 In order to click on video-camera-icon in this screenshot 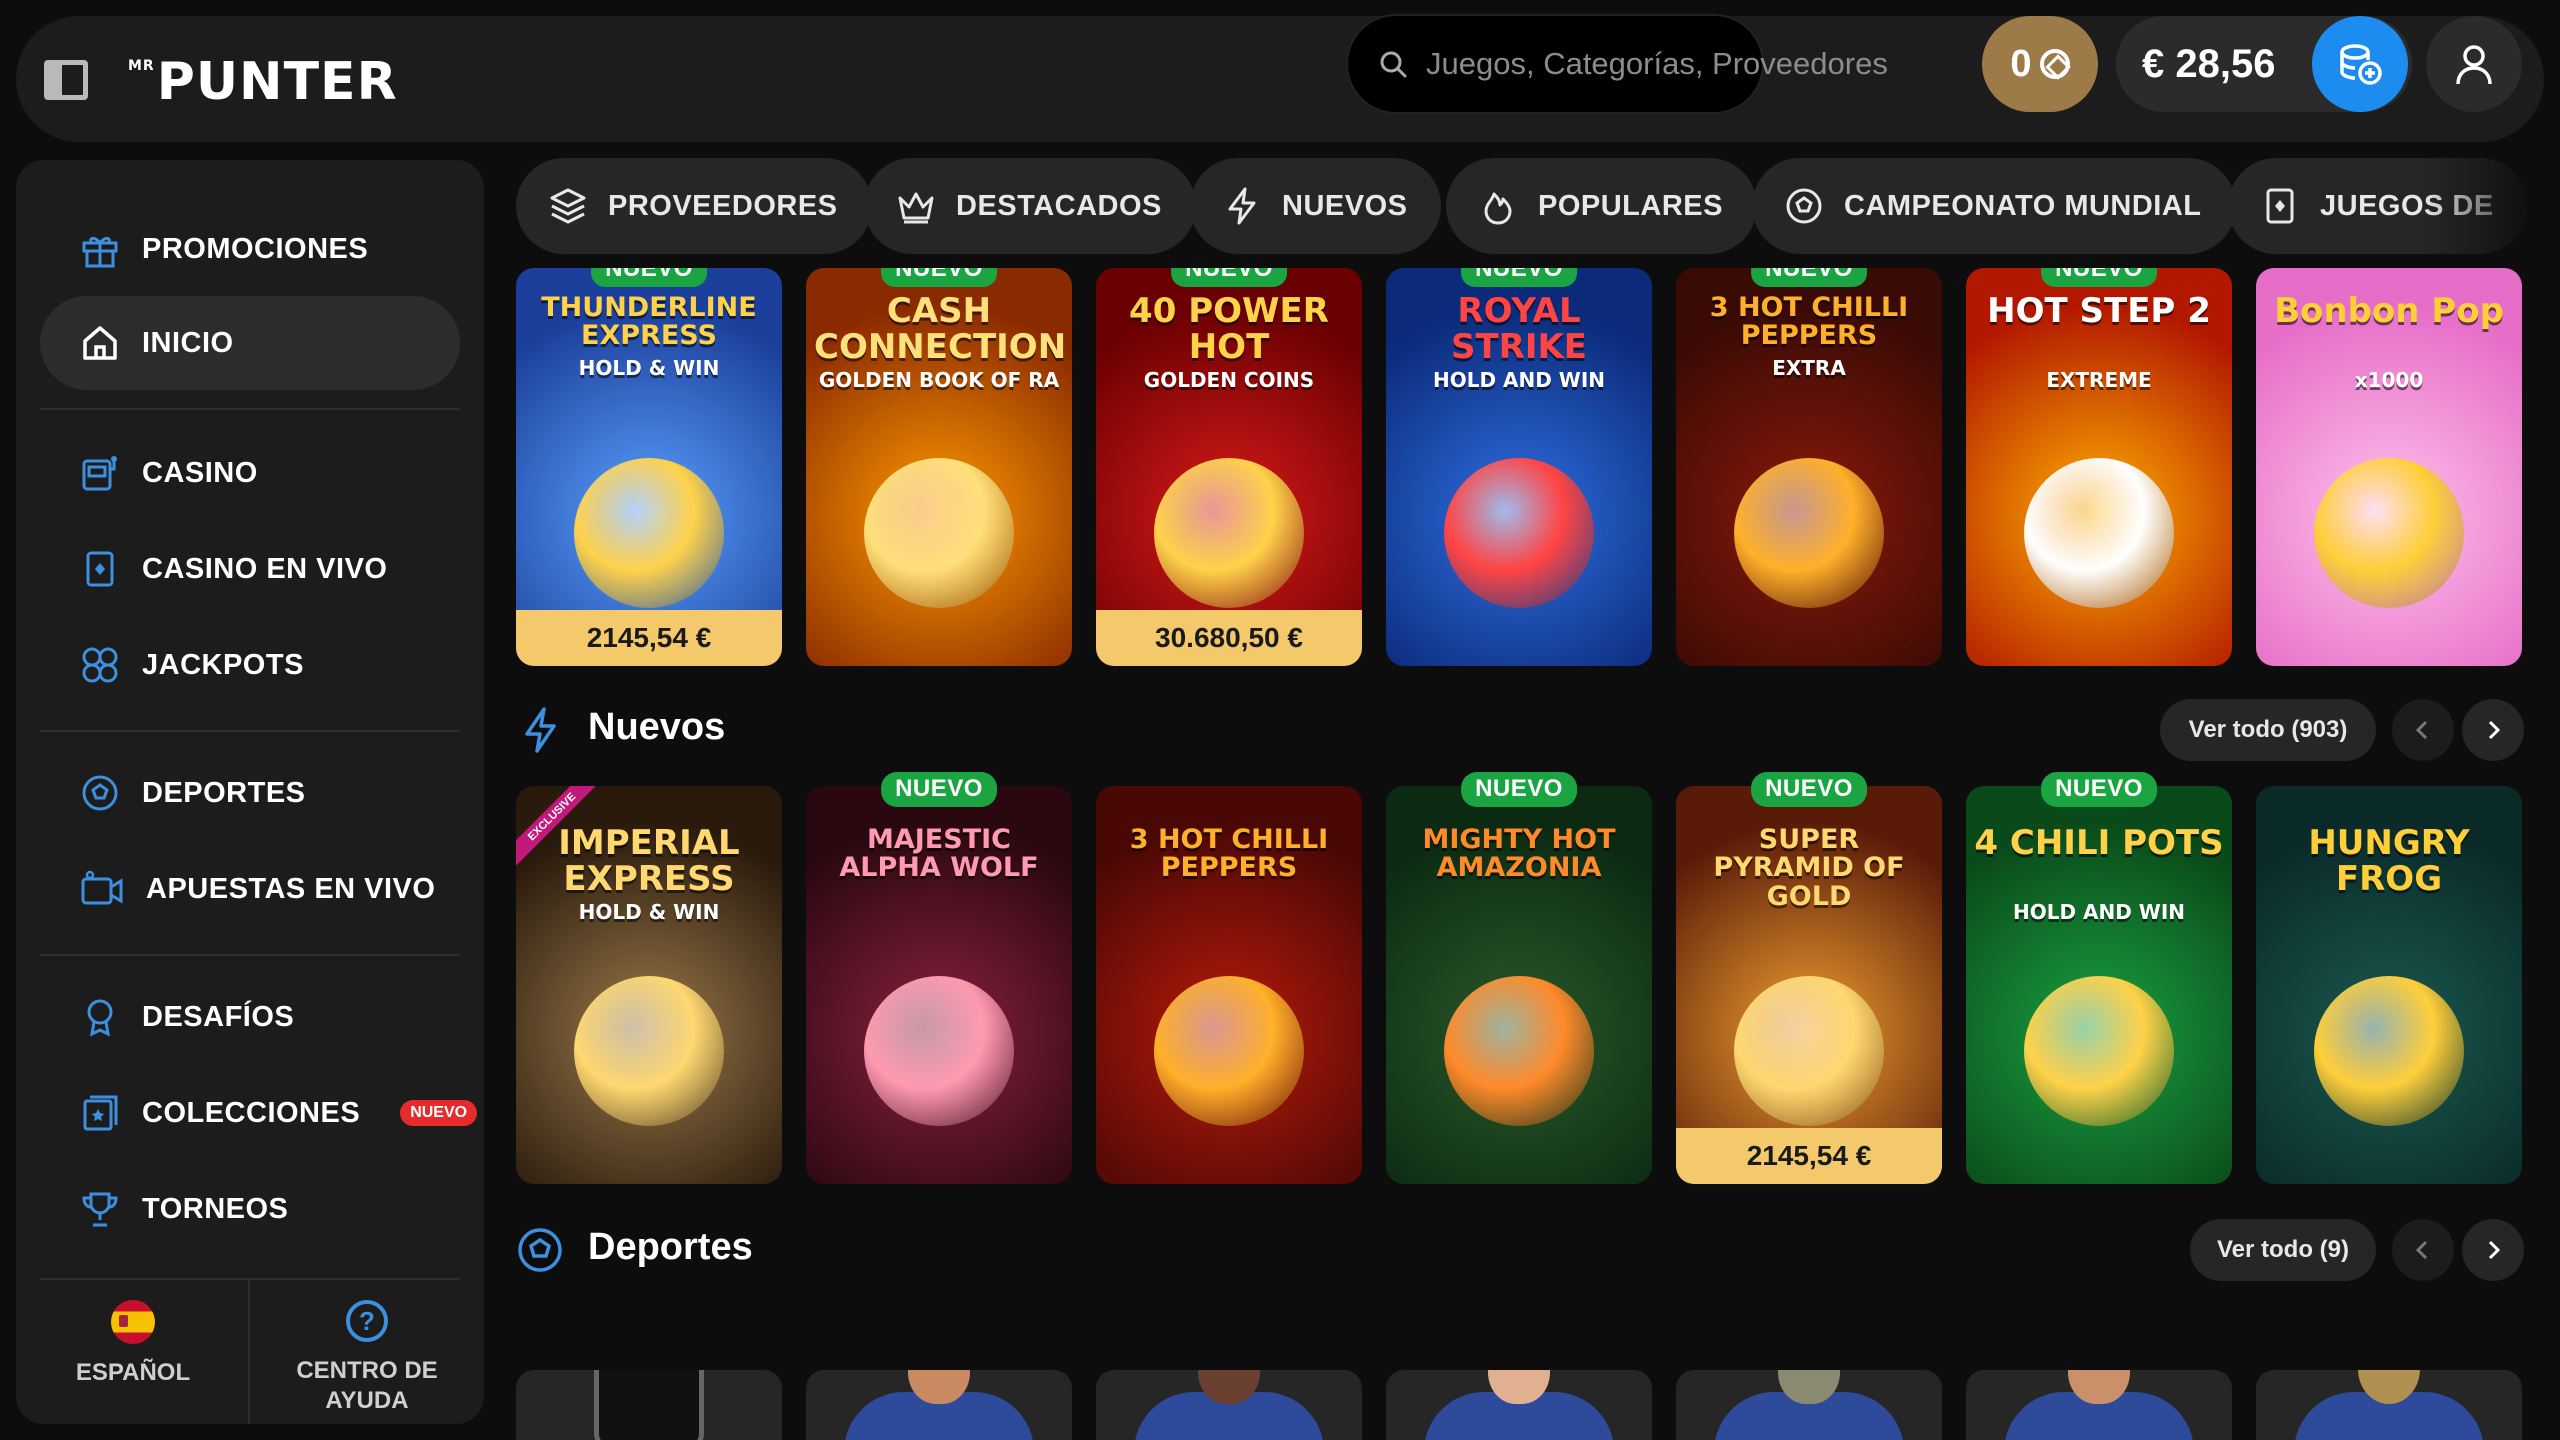, I will do `click(102, 887)`.